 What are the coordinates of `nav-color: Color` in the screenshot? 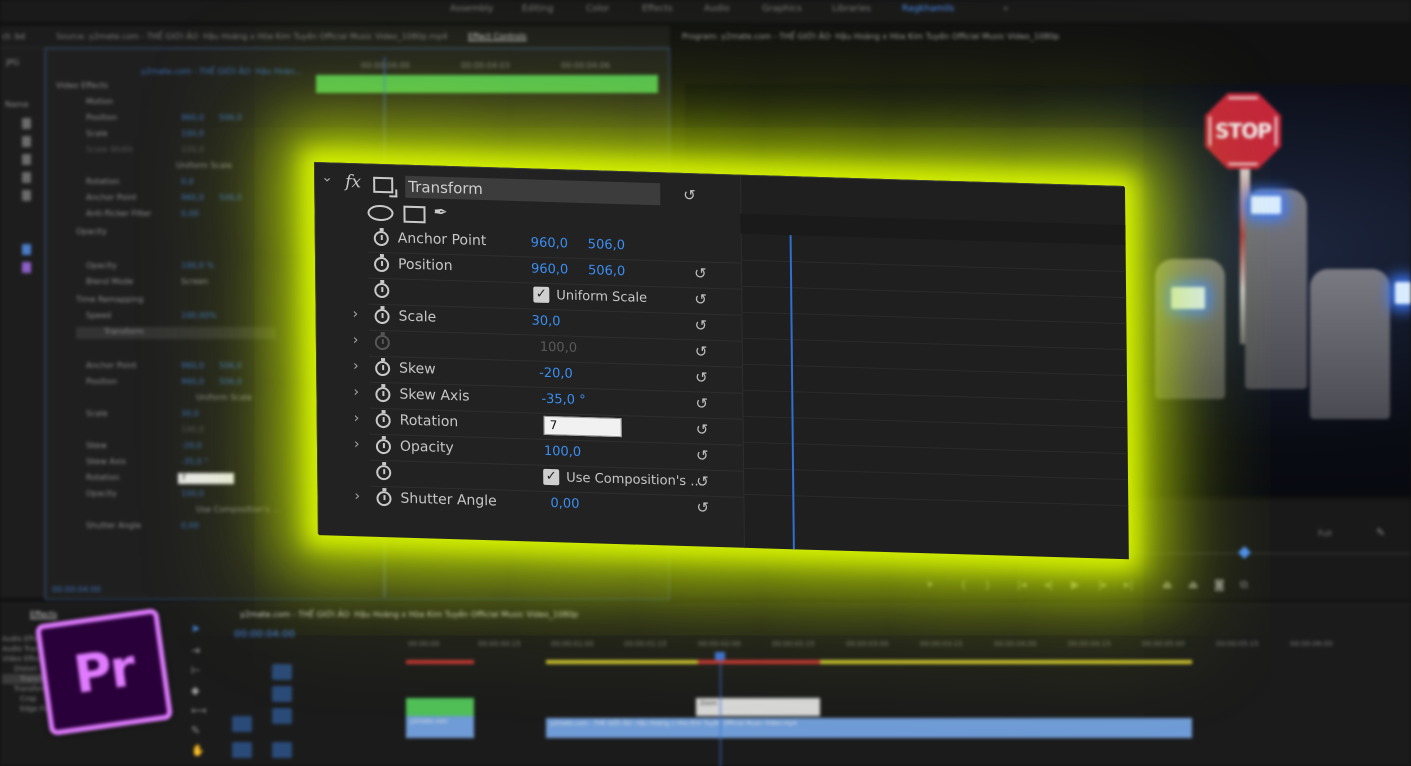 It's located at (598, 9).